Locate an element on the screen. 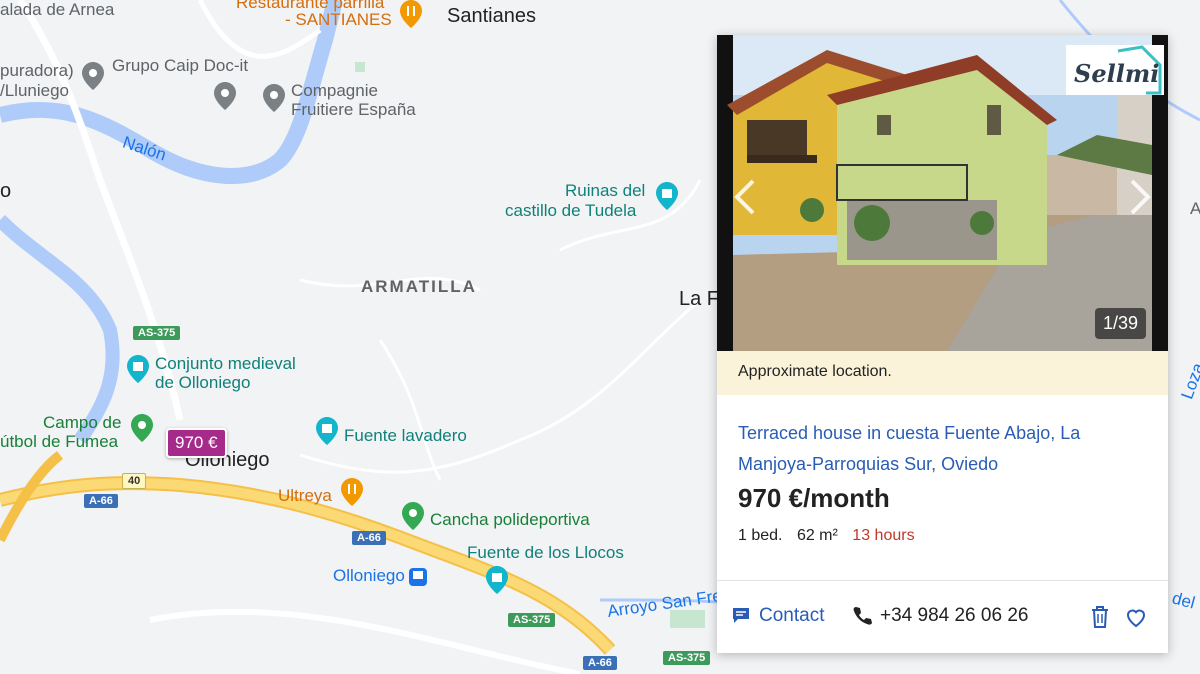 The height and width of the screenshot is (674, 1200). area-label-armatilla: ARMATILLA is located at coordinates (419, 286).